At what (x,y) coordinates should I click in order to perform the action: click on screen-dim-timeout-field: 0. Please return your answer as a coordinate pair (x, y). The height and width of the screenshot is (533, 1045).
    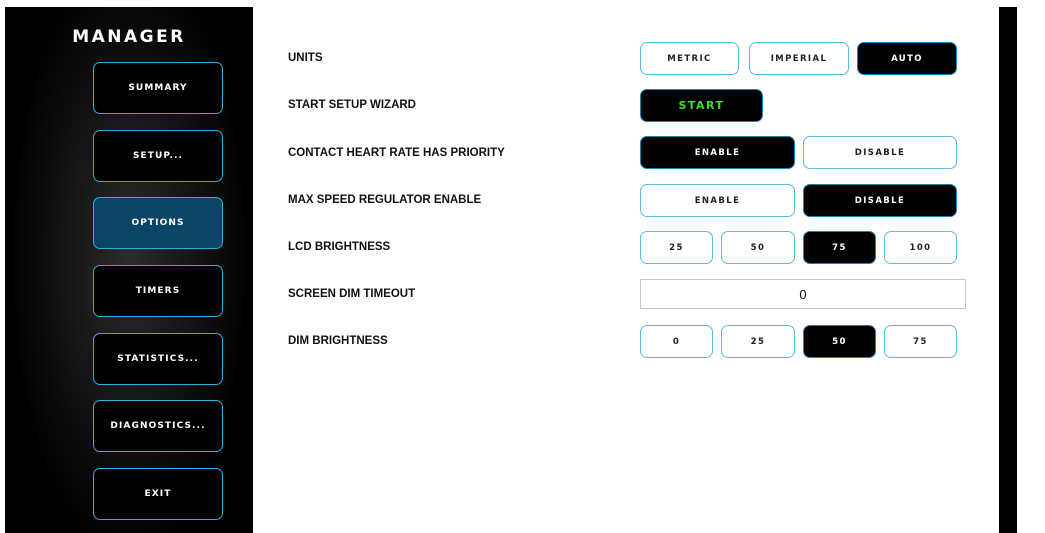
    Looking at the image, I should click on (803, 294).